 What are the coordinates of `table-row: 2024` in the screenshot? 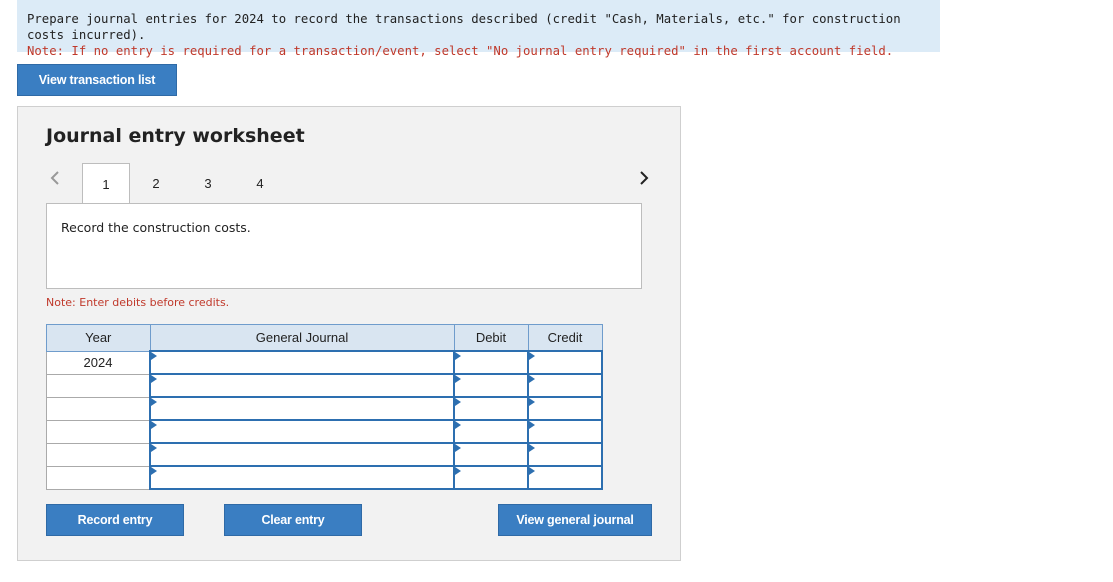 It's located at (324, 362).